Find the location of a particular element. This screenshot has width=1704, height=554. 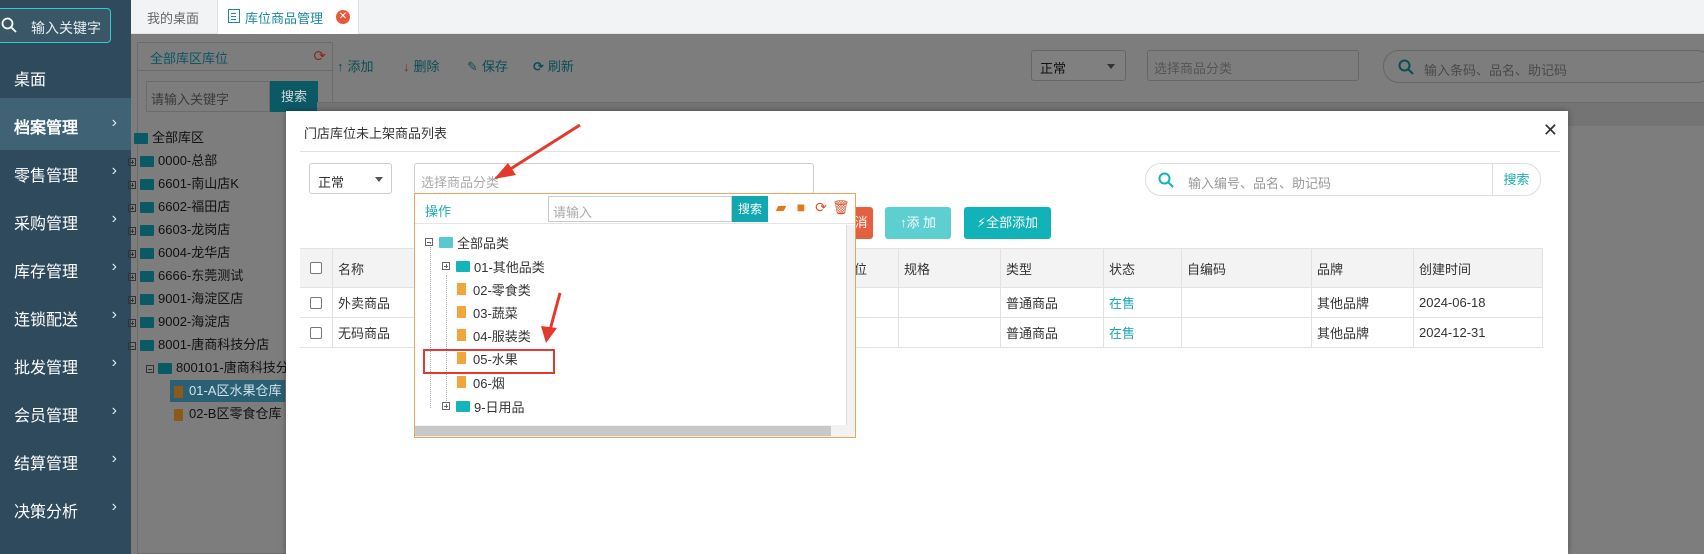

panel-header: 全部库区库位 ⟳ is located at coordinates (236, 57).